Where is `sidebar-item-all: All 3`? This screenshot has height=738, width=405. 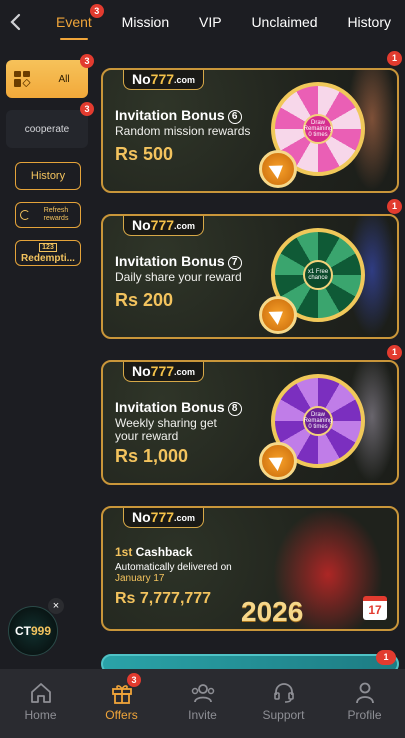 sidebar-item-all: All 3 is located at coordinates (50, 76).